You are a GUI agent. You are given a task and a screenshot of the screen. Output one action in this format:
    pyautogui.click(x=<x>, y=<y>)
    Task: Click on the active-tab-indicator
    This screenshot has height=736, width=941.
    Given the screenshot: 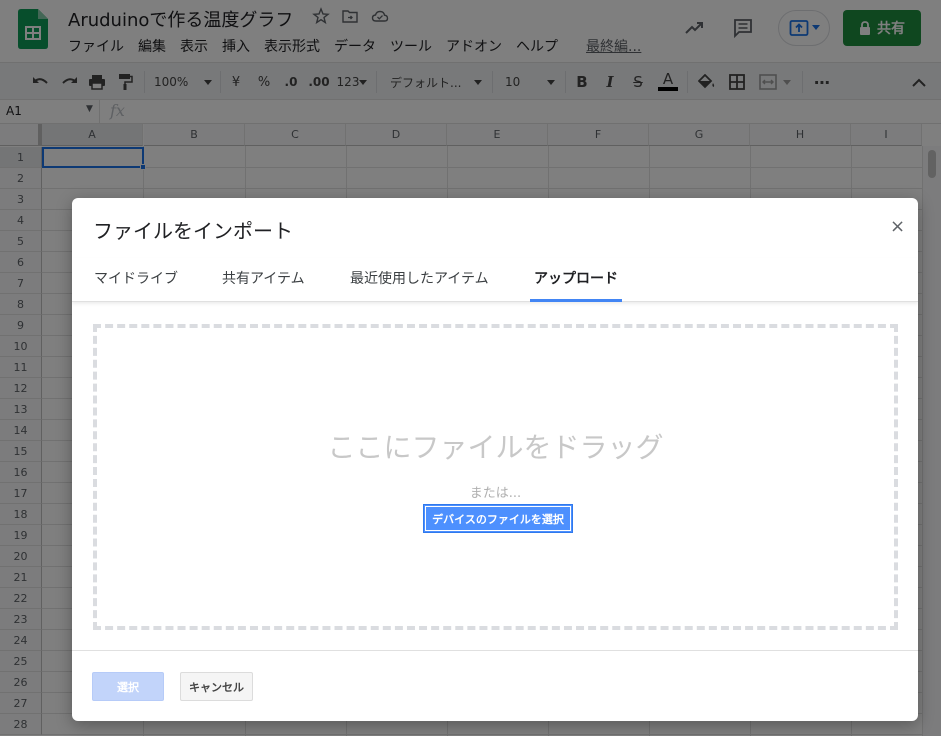 What is the action you would take?
    pyautogui.click(x=576, y=300)
    